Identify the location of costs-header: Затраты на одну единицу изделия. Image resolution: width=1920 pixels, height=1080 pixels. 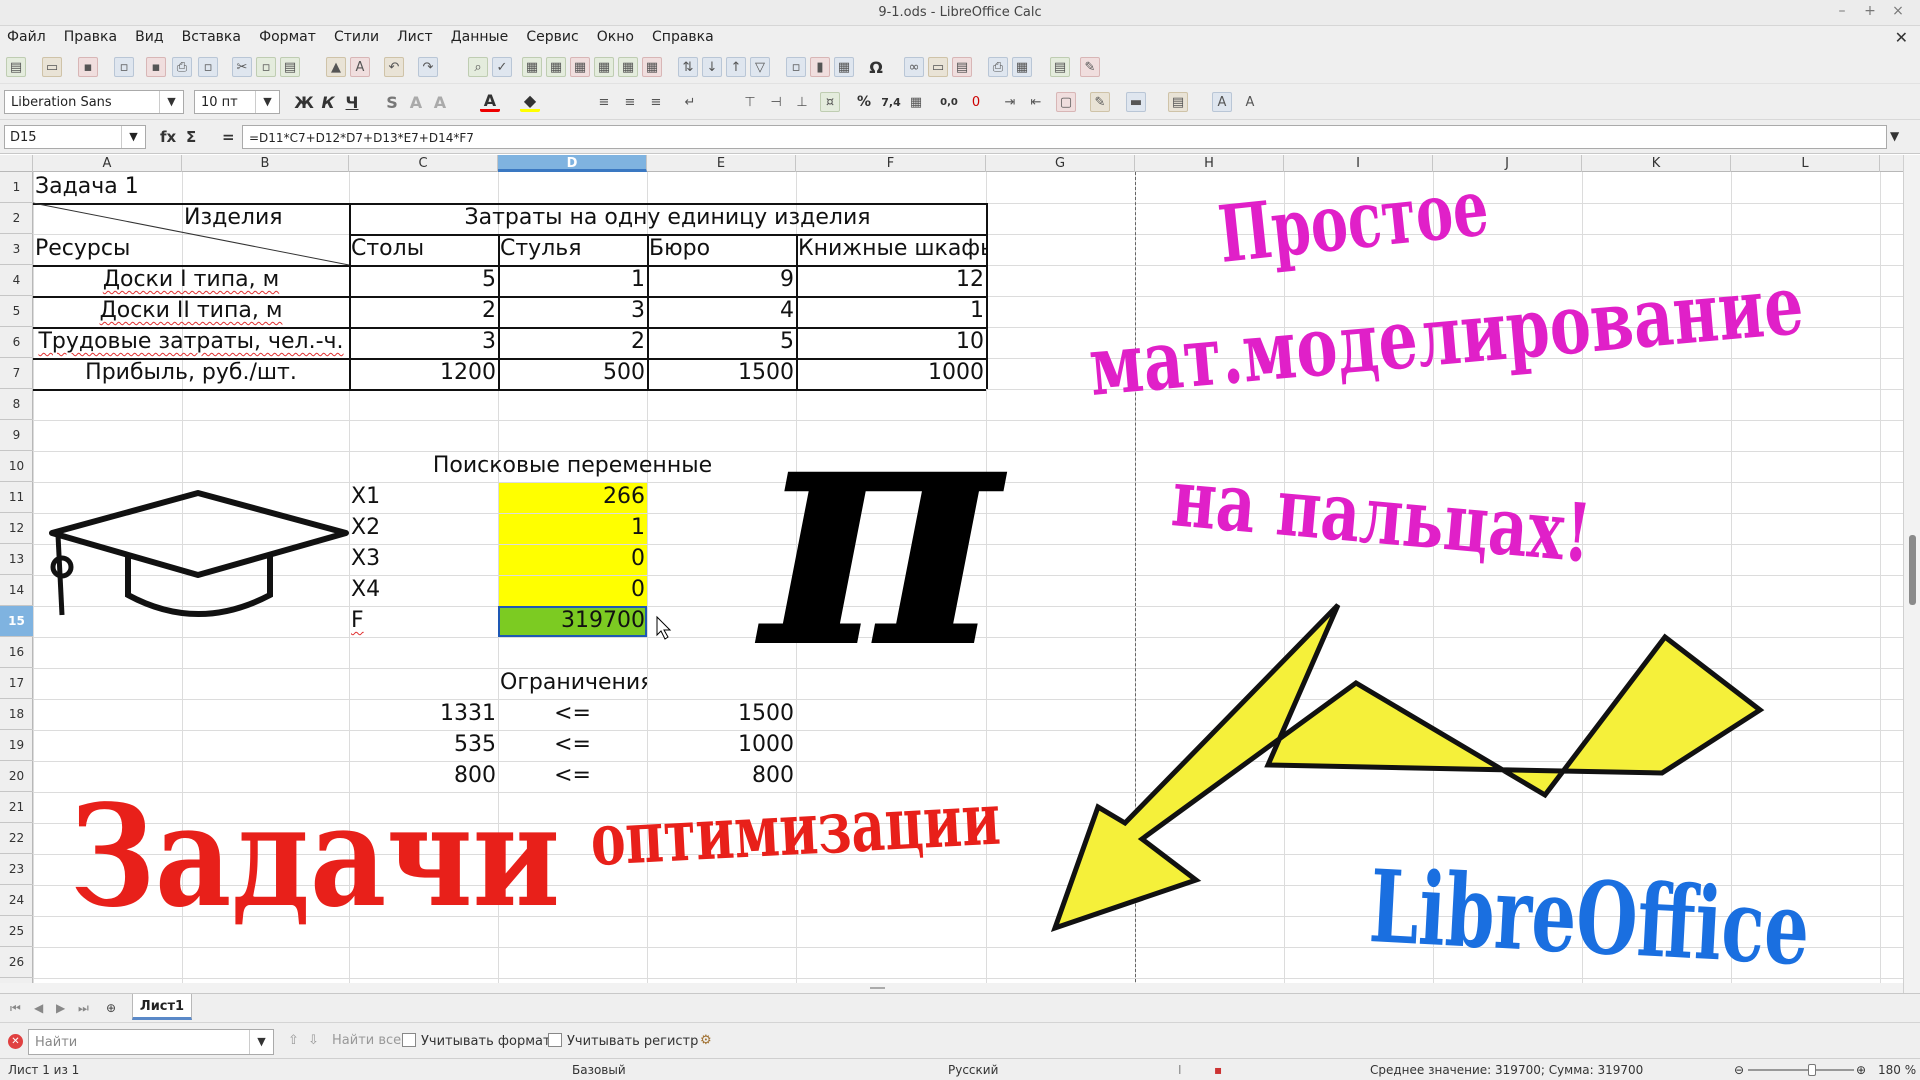
(667, 218).